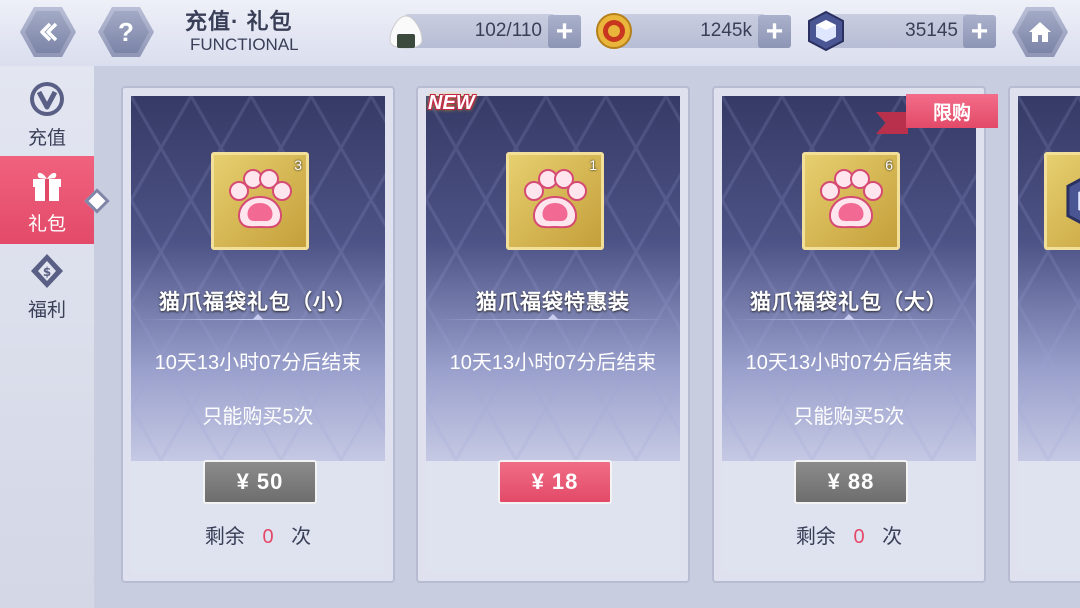  I want to click on item-slot, so click(1062, 201).